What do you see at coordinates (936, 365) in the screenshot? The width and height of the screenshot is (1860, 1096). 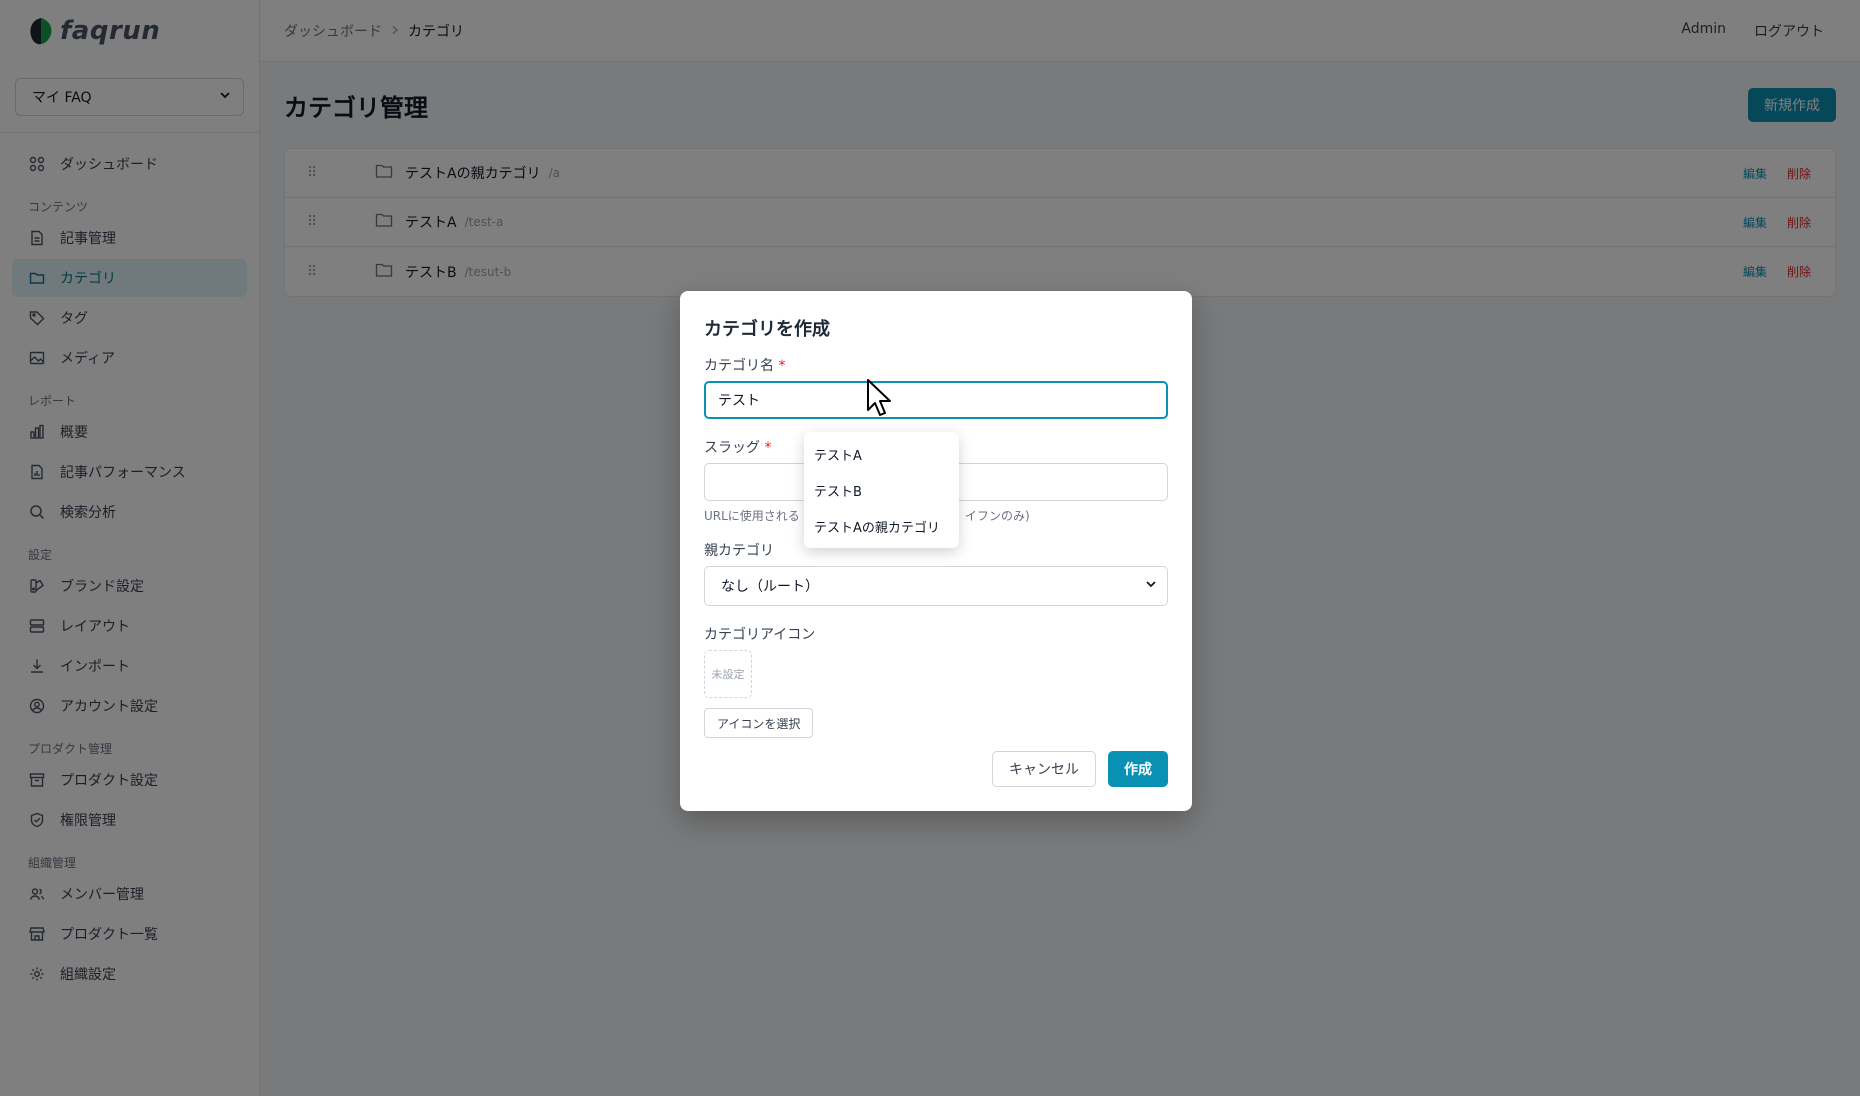 I see `name-field-label: カテゴリ名 *` at bounding box center [936, 365].